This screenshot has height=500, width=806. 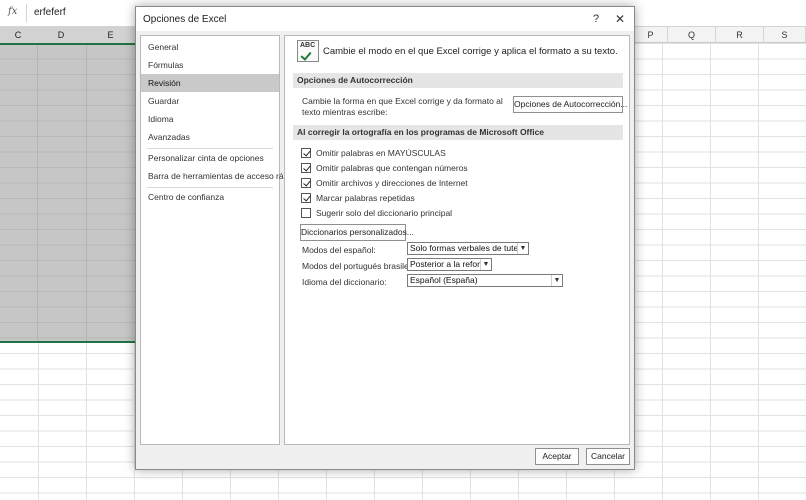 I want to click on dialog-title: Opciones de Excel, so click(x=185, y=19).